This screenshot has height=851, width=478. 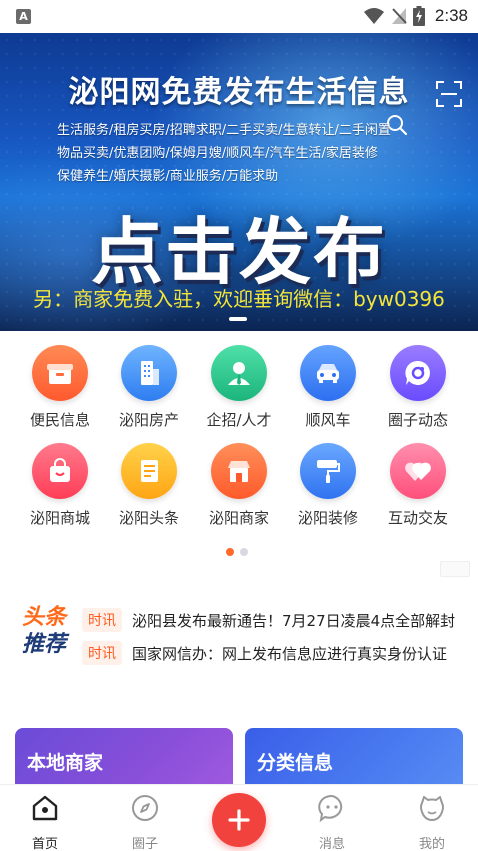 What do you see at coordinates (239, 16) in the screenshot?
I see `status-bar: A 2:38` at bounding box center [239, 16].